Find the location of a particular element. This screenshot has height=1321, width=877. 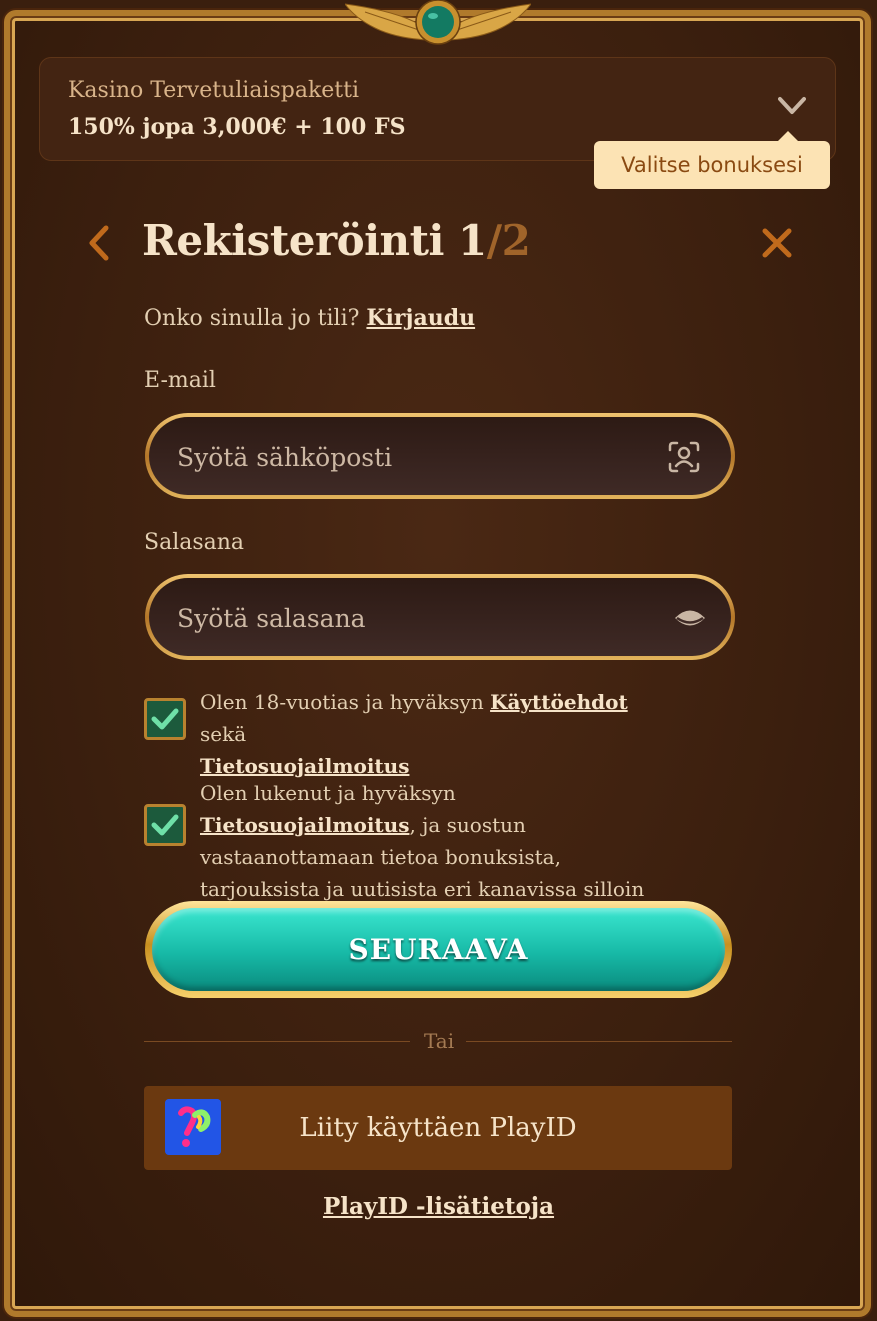

playid-button-label: Liity käyttäen PlayID is located at coordinates (438, 1128).